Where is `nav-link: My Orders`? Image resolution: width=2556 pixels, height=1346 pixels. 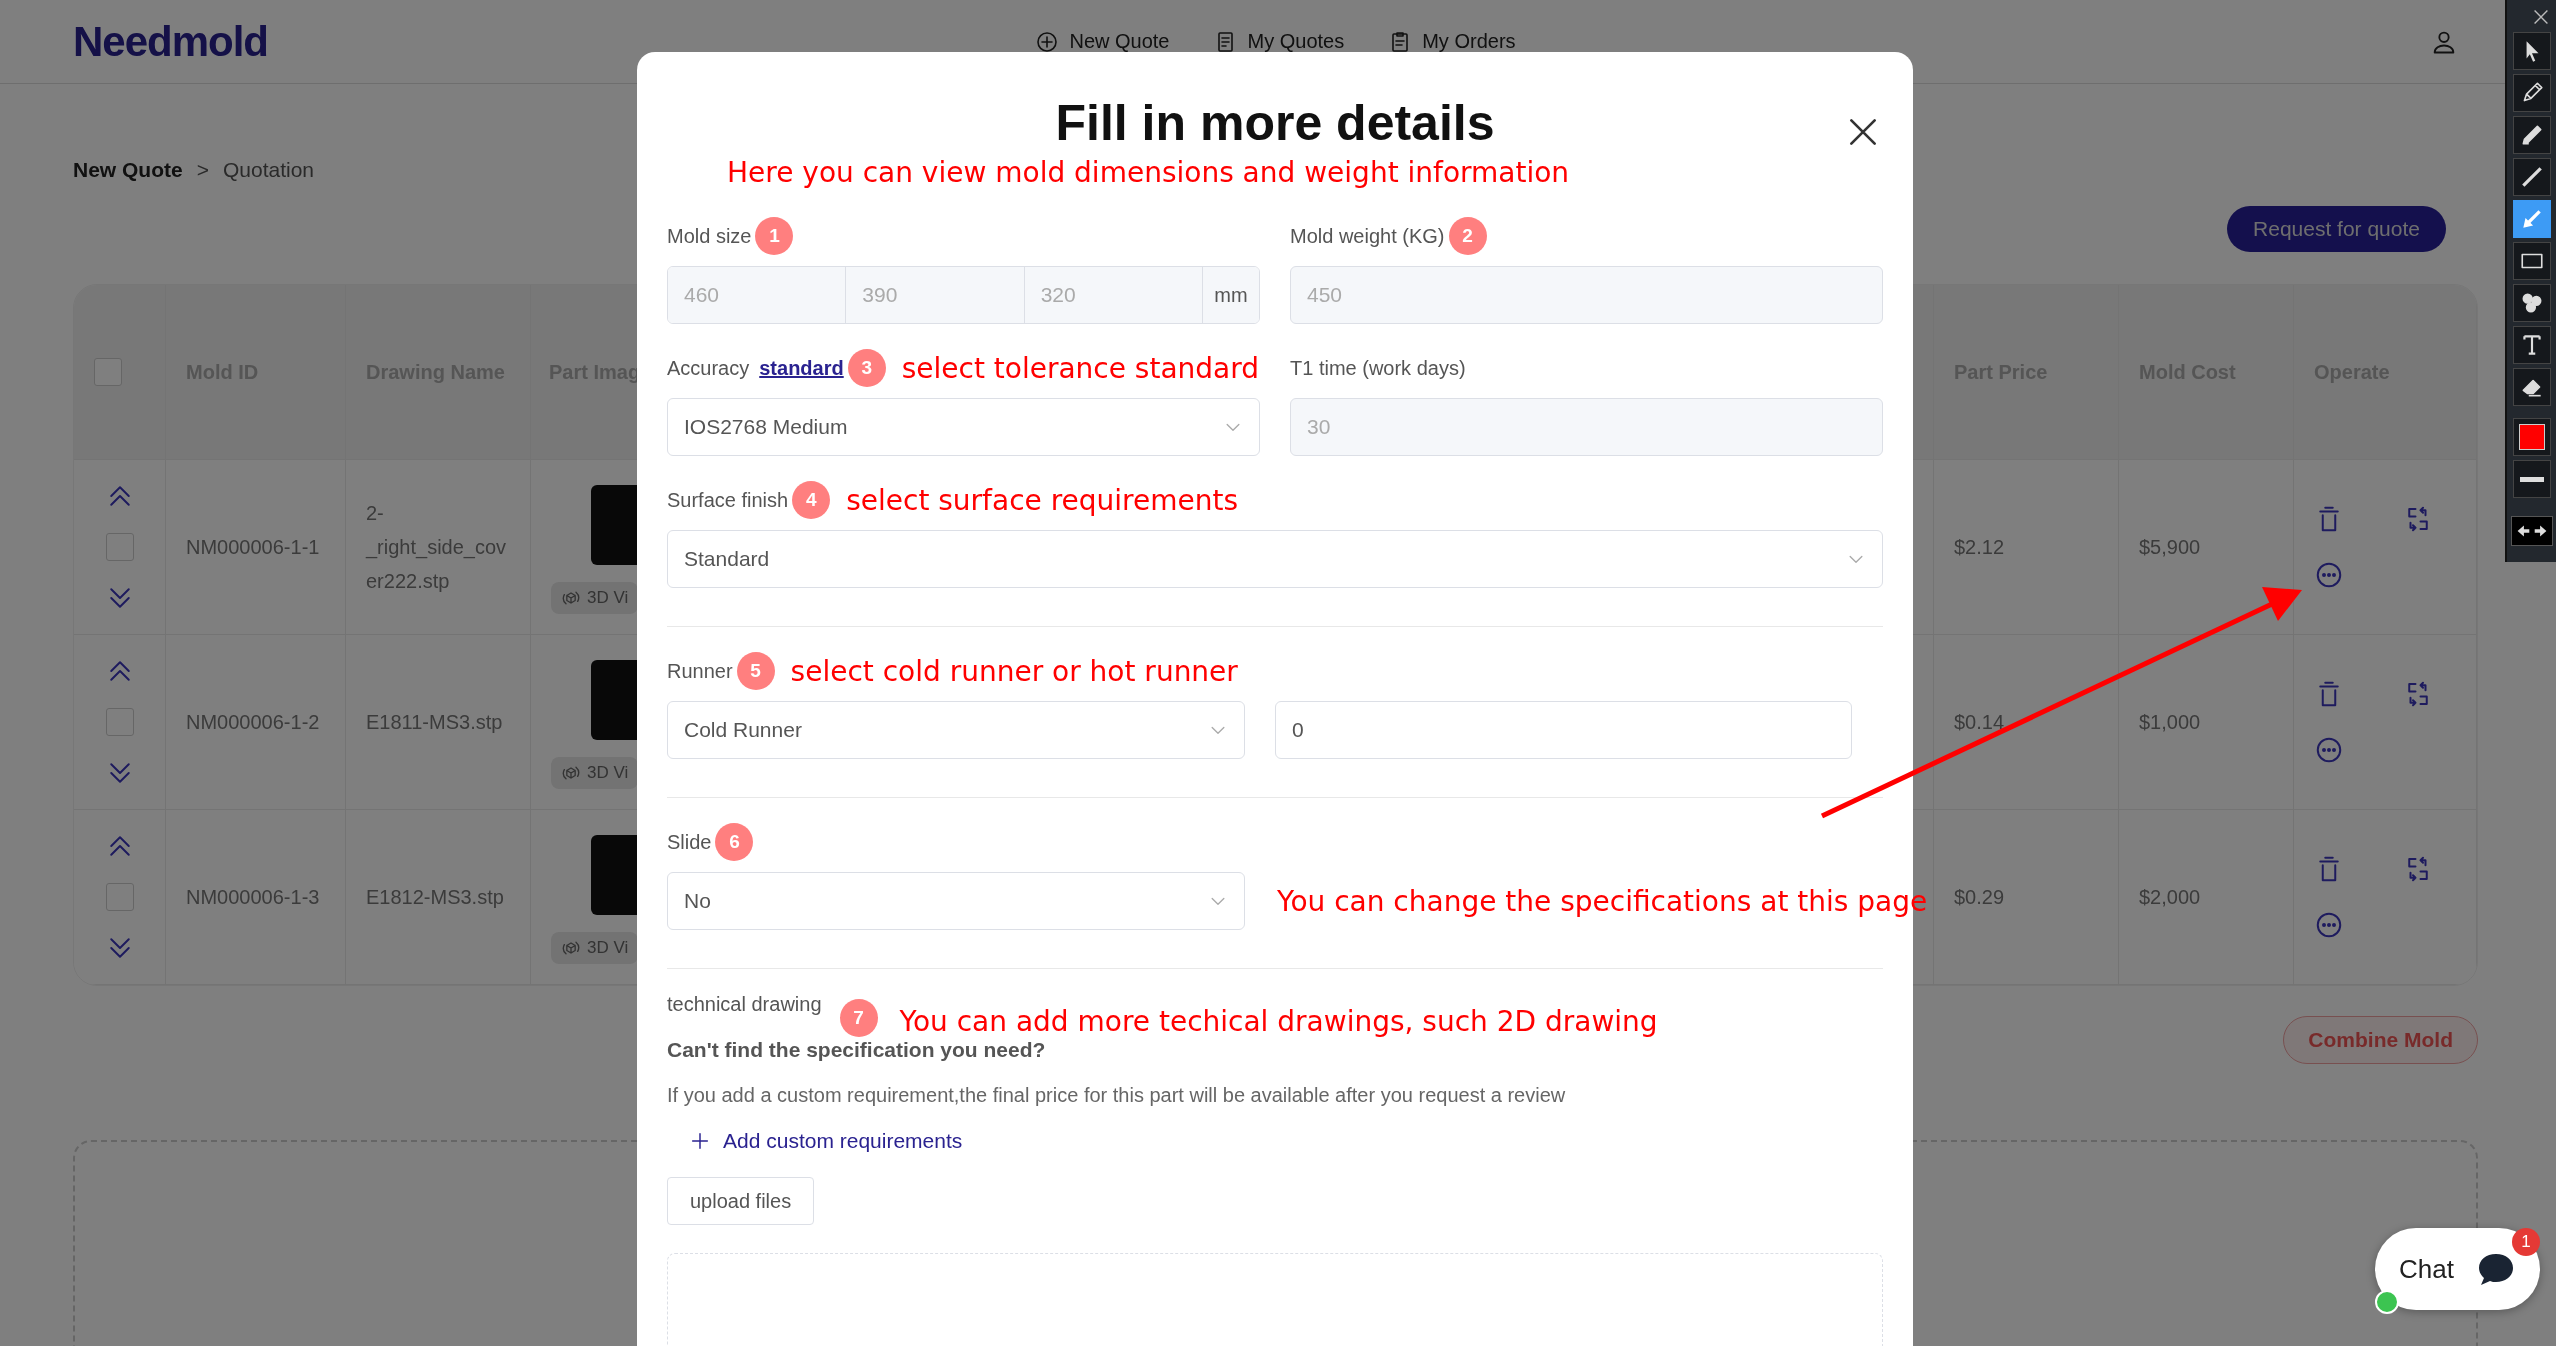 nav-link: My Orders is located at coordinates (1452, 41).